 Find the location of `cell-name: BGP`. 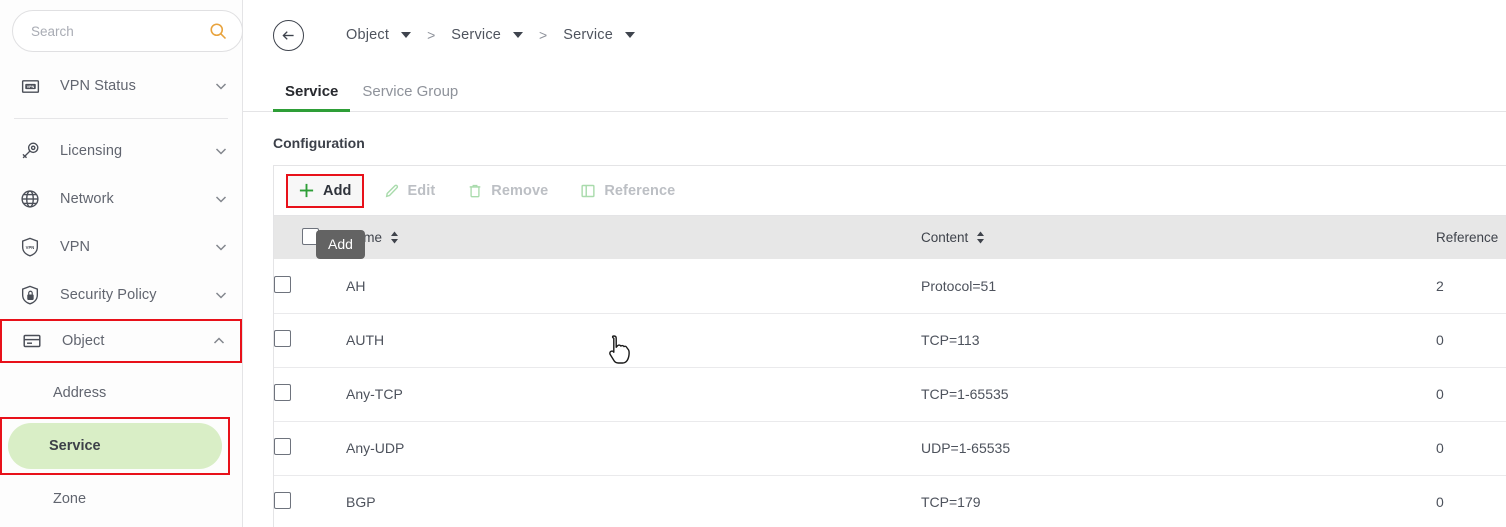

cell-name: BGP is located at coordinates (633, 501).